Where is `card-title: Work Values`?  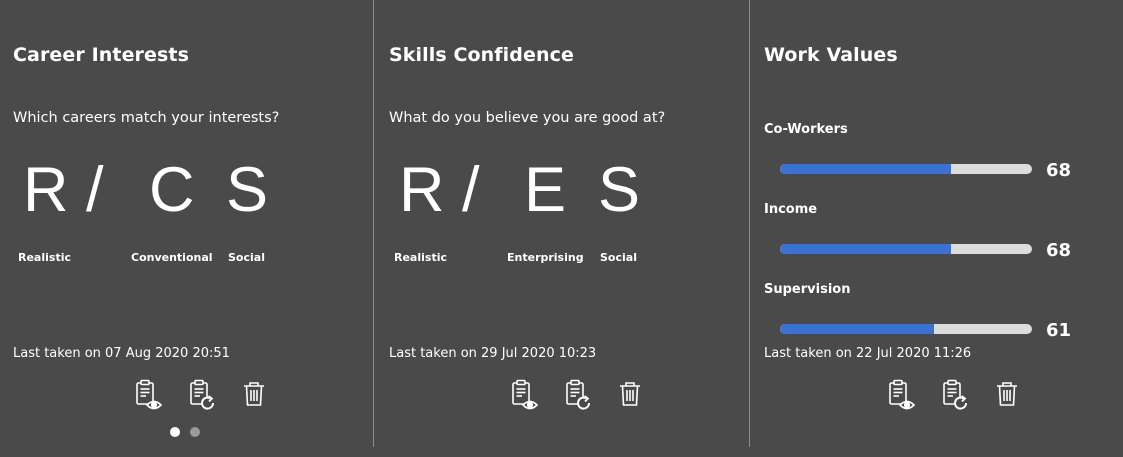
card-title: Work Values is located at coordinates (831, 55).